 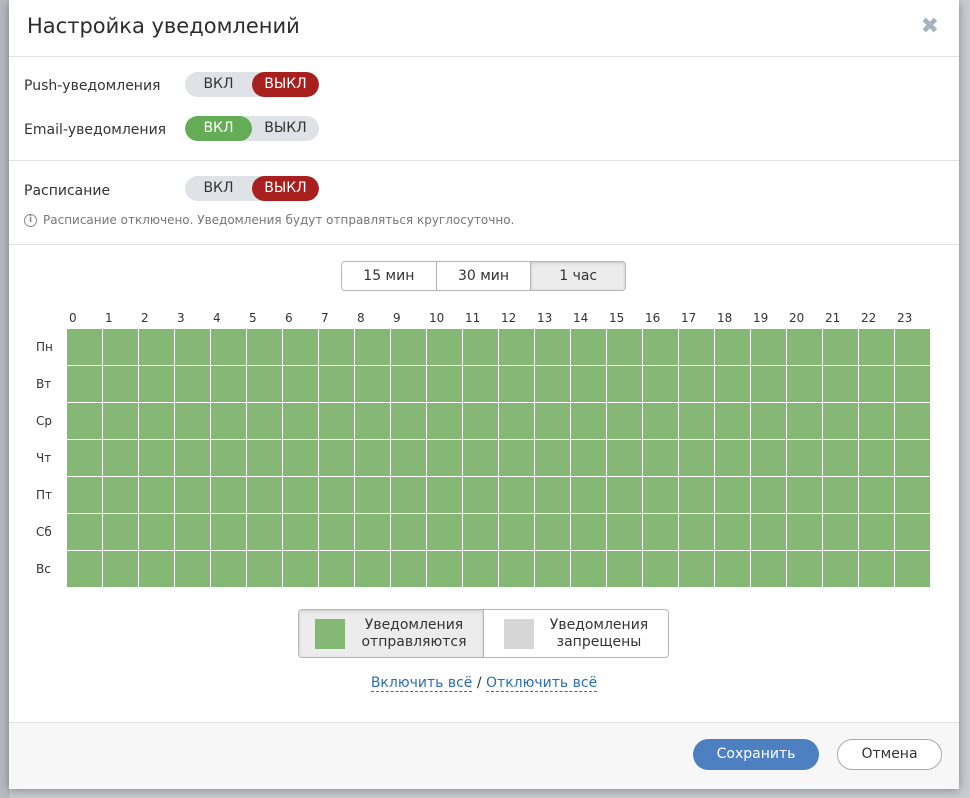 I want to click on schedule-toggle: ВКЛ ВЫКЛ, so click(x=252, y=188).